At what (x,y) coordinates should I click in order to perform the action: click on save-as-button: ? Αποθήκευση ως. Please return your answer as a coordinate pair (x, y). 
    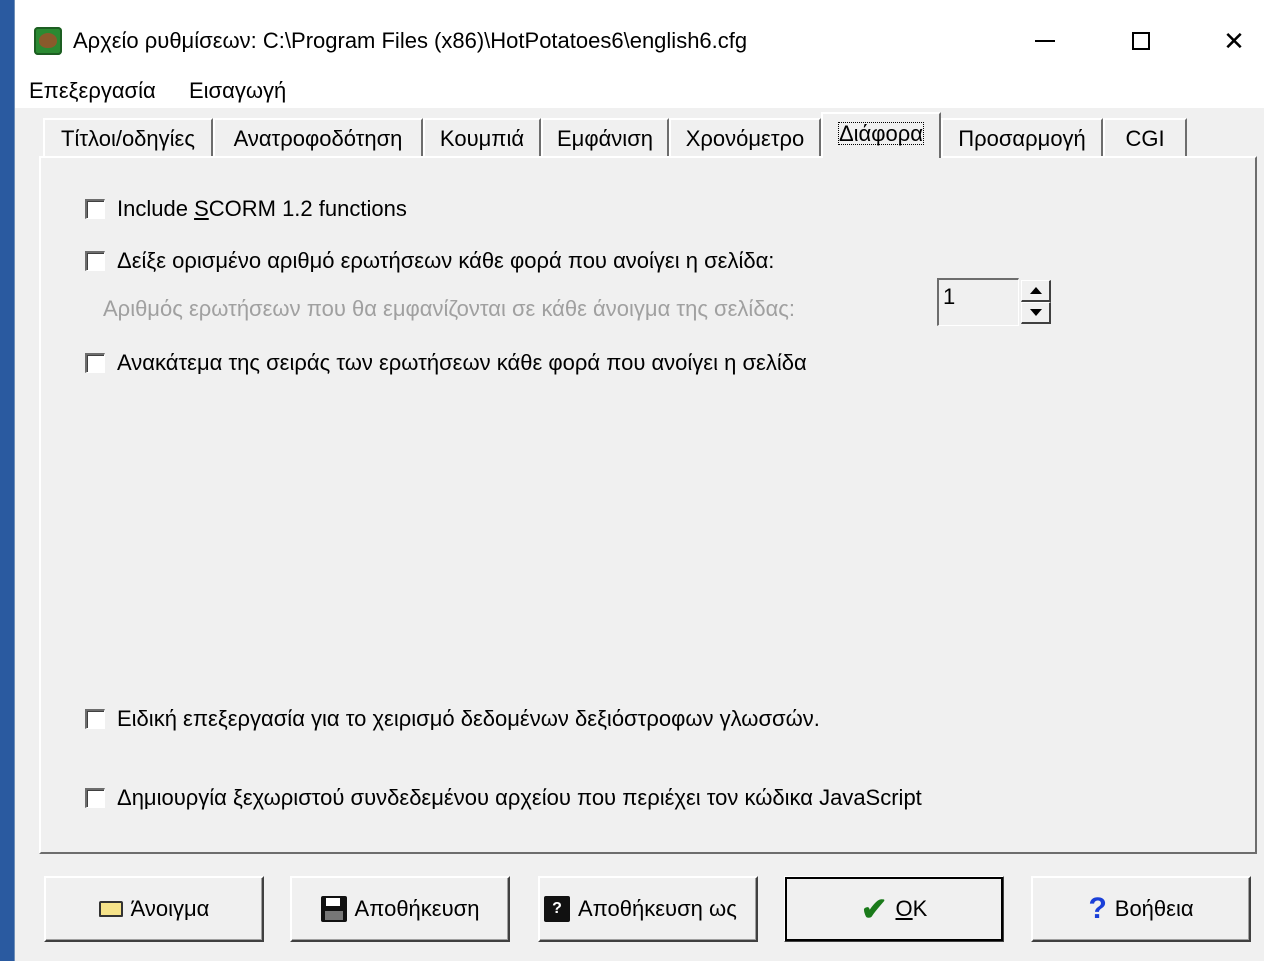
    Looking at the image, I should click on (648, 909).